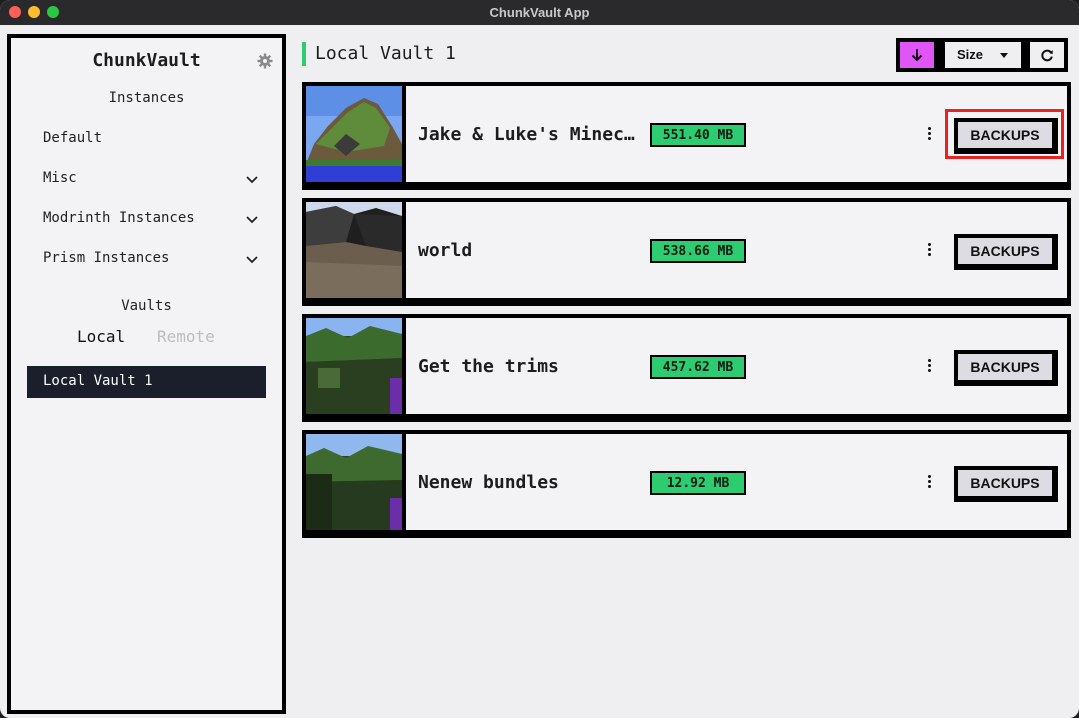 This screenshot has width=1079, height=718. I want to click on window-title: ChunkVault App, so click(539, 12).